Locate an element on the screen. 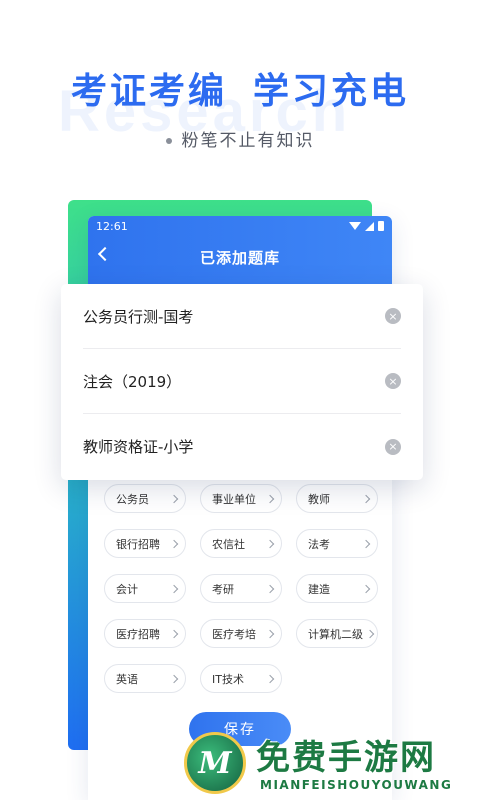 The width and height of the screenshot is (480, 800). headline-right: 学习充电 is located at coordinates (331, 91).